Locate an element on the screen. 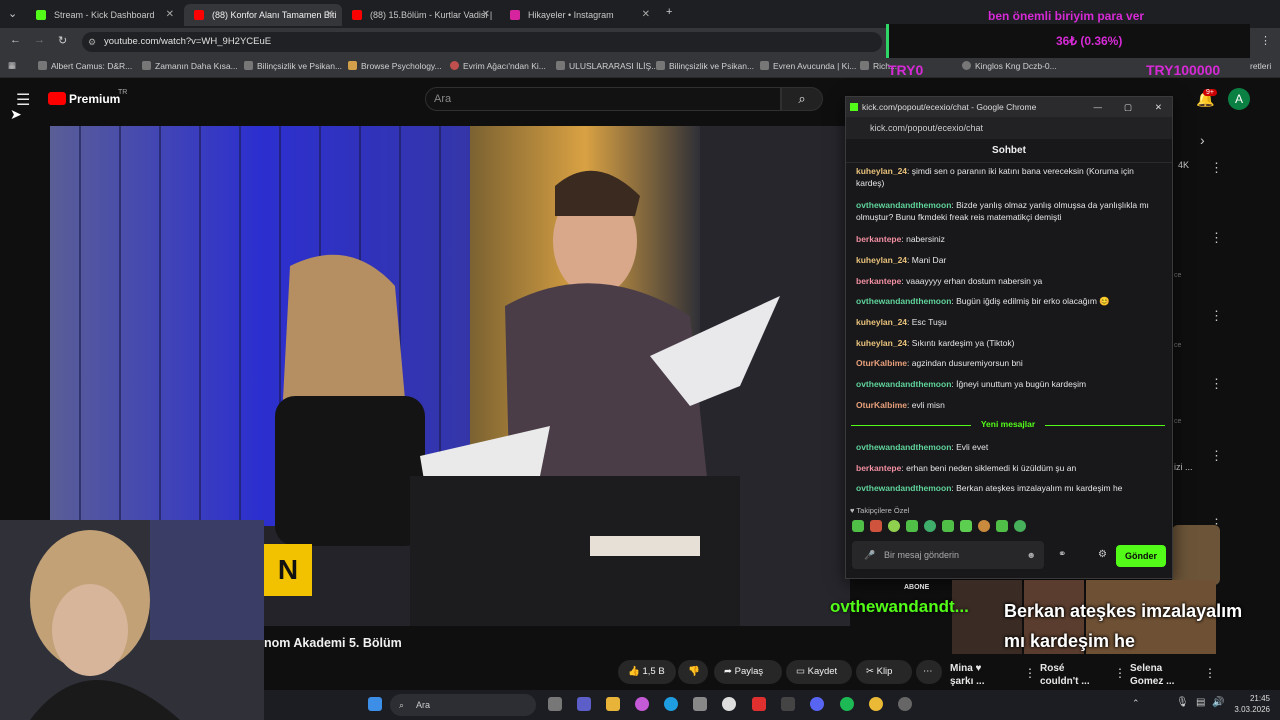 This screenshot has width=1280, height=720. forward-icon: → is located at coordinates (39, 40).